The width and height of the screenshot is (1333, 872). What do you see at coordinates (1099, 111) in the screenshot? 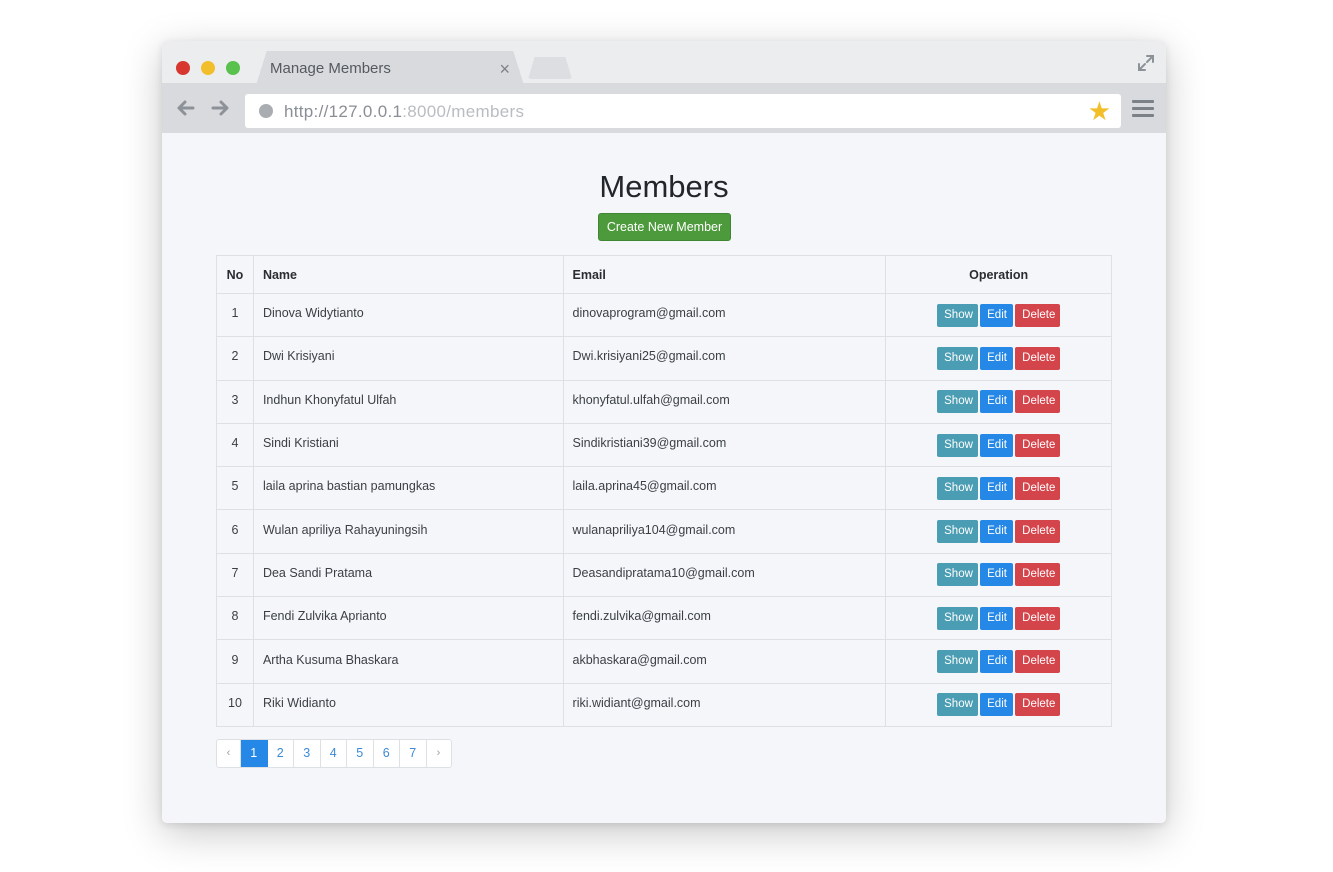
I see `bookmark-star-icon: ★` at bounding box center [1099, 111].